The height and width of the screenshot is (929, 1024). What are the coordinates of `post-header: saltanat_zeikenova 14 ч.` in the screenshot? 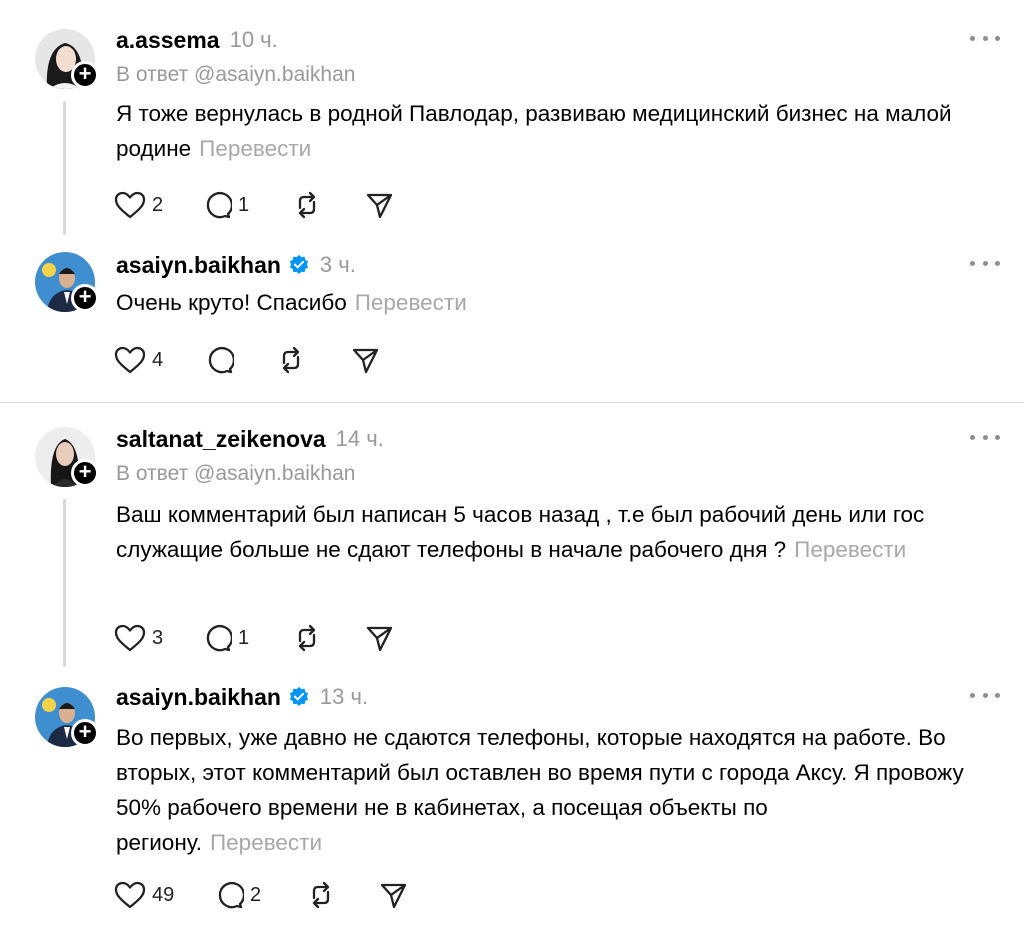 It's located at (250, 439).